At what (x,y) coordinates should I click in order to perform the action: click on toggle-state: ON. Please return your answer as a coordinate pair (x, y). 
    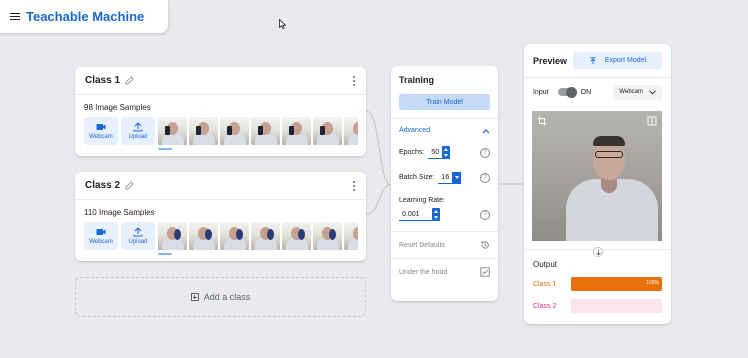
    Looking at the image, I should click on (586, 92).